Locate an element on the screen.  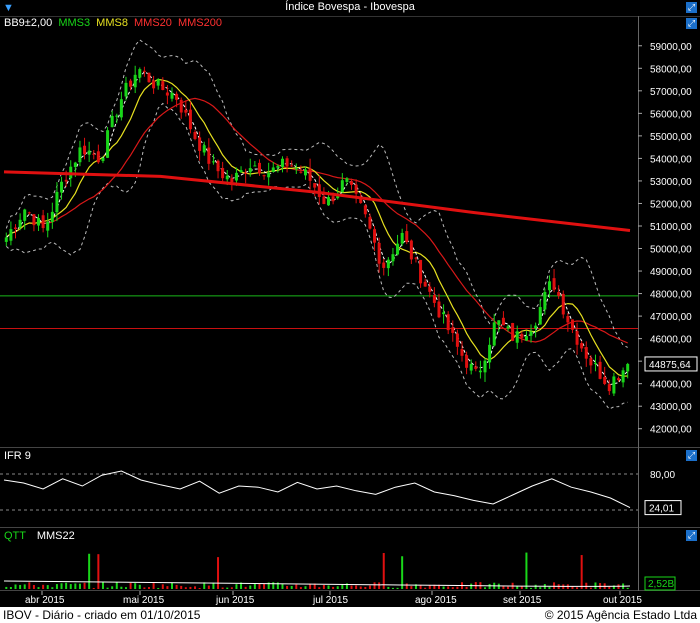
volume-qtt-label: QTT is located at coordinates (15, 536).